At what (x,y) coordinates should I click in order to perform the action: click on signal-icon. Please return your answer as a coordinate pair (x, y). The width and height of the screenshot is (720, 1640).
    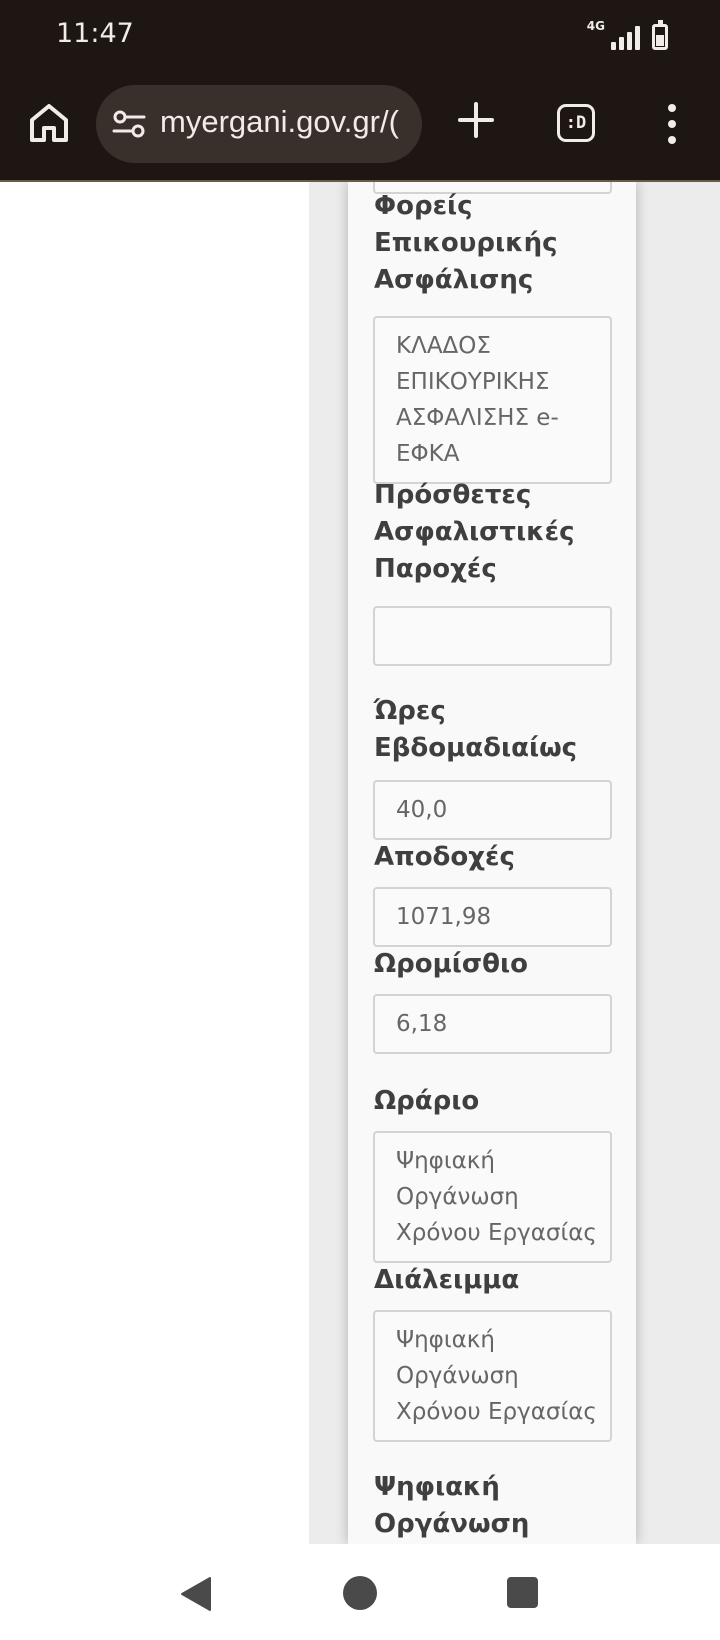
    Looking at the image, I should click on (625, 38).